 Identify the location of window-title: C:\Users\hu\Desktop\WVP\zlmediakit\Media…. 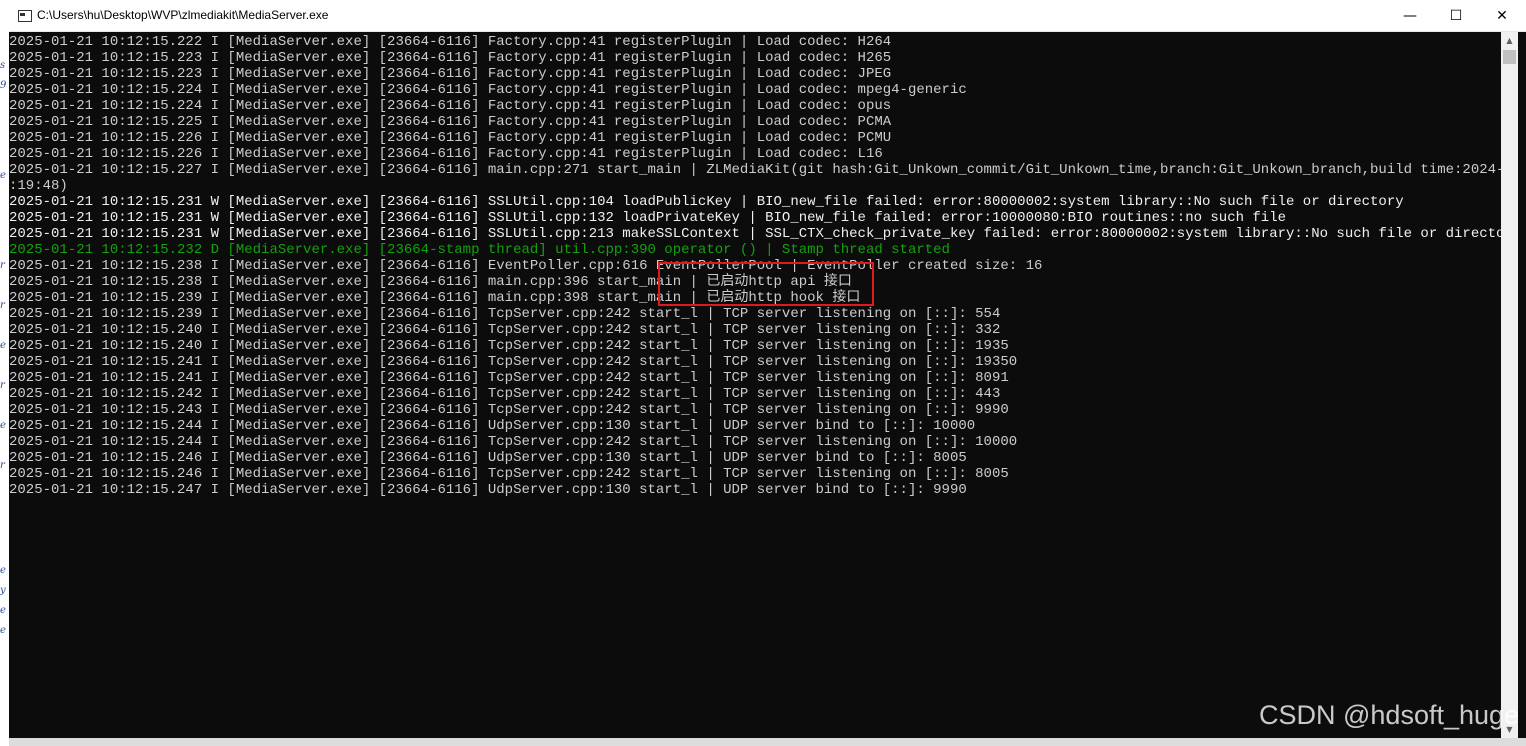
(183, 15).